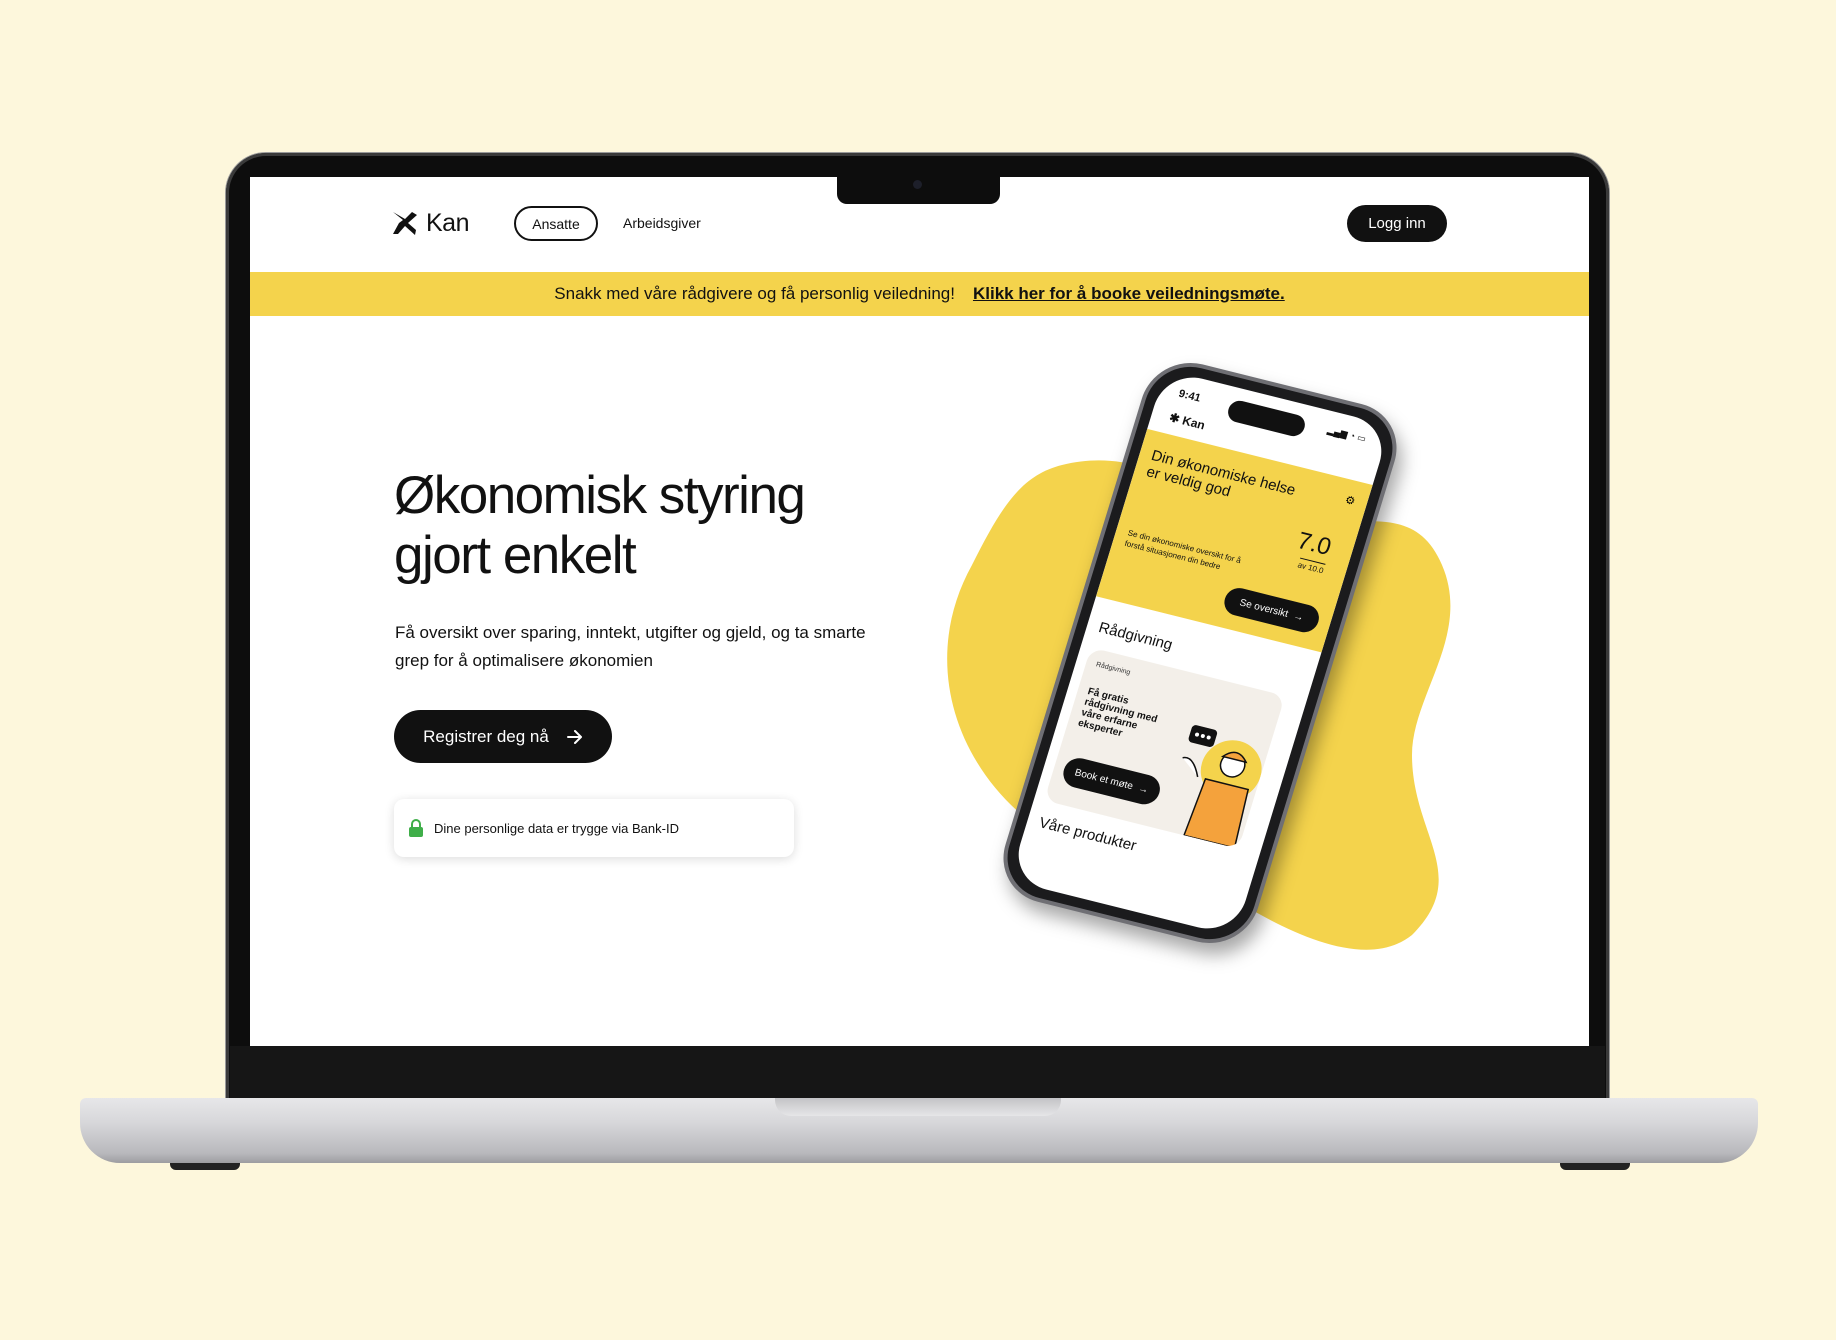 Image resolution: width=1836 pixels, height=1340 pixels. What do you see at coordinates (447, 222) in the screenshot?
I see `logo-text: Kan` at bounding box center [447, 222].